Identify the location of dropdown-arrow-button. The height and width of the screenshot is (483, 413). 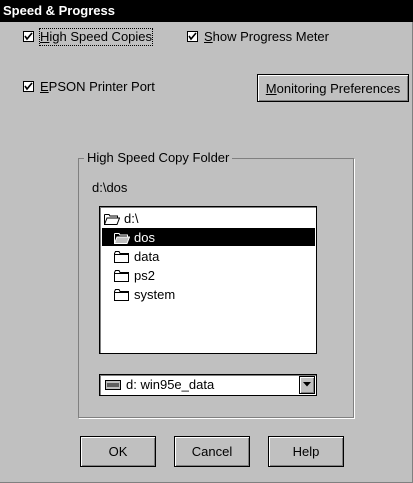
(307, 385).